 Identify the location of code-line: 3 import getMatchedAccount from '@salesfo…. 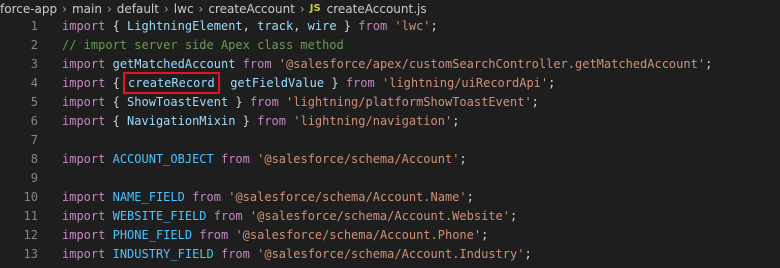
(390, 64).